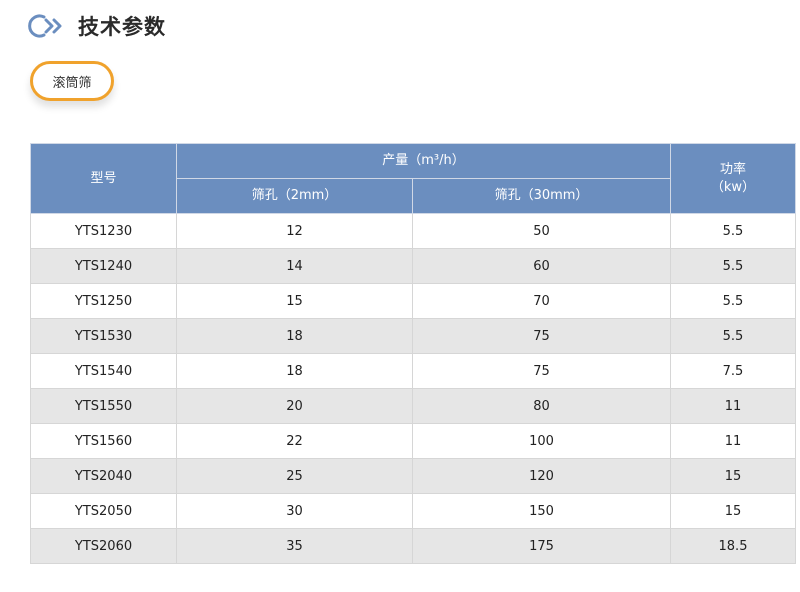  What do you see at coordinates (103, 546) in the screenshot?
I see `cell-model: YTS2060` at bounding box center [103, 546].